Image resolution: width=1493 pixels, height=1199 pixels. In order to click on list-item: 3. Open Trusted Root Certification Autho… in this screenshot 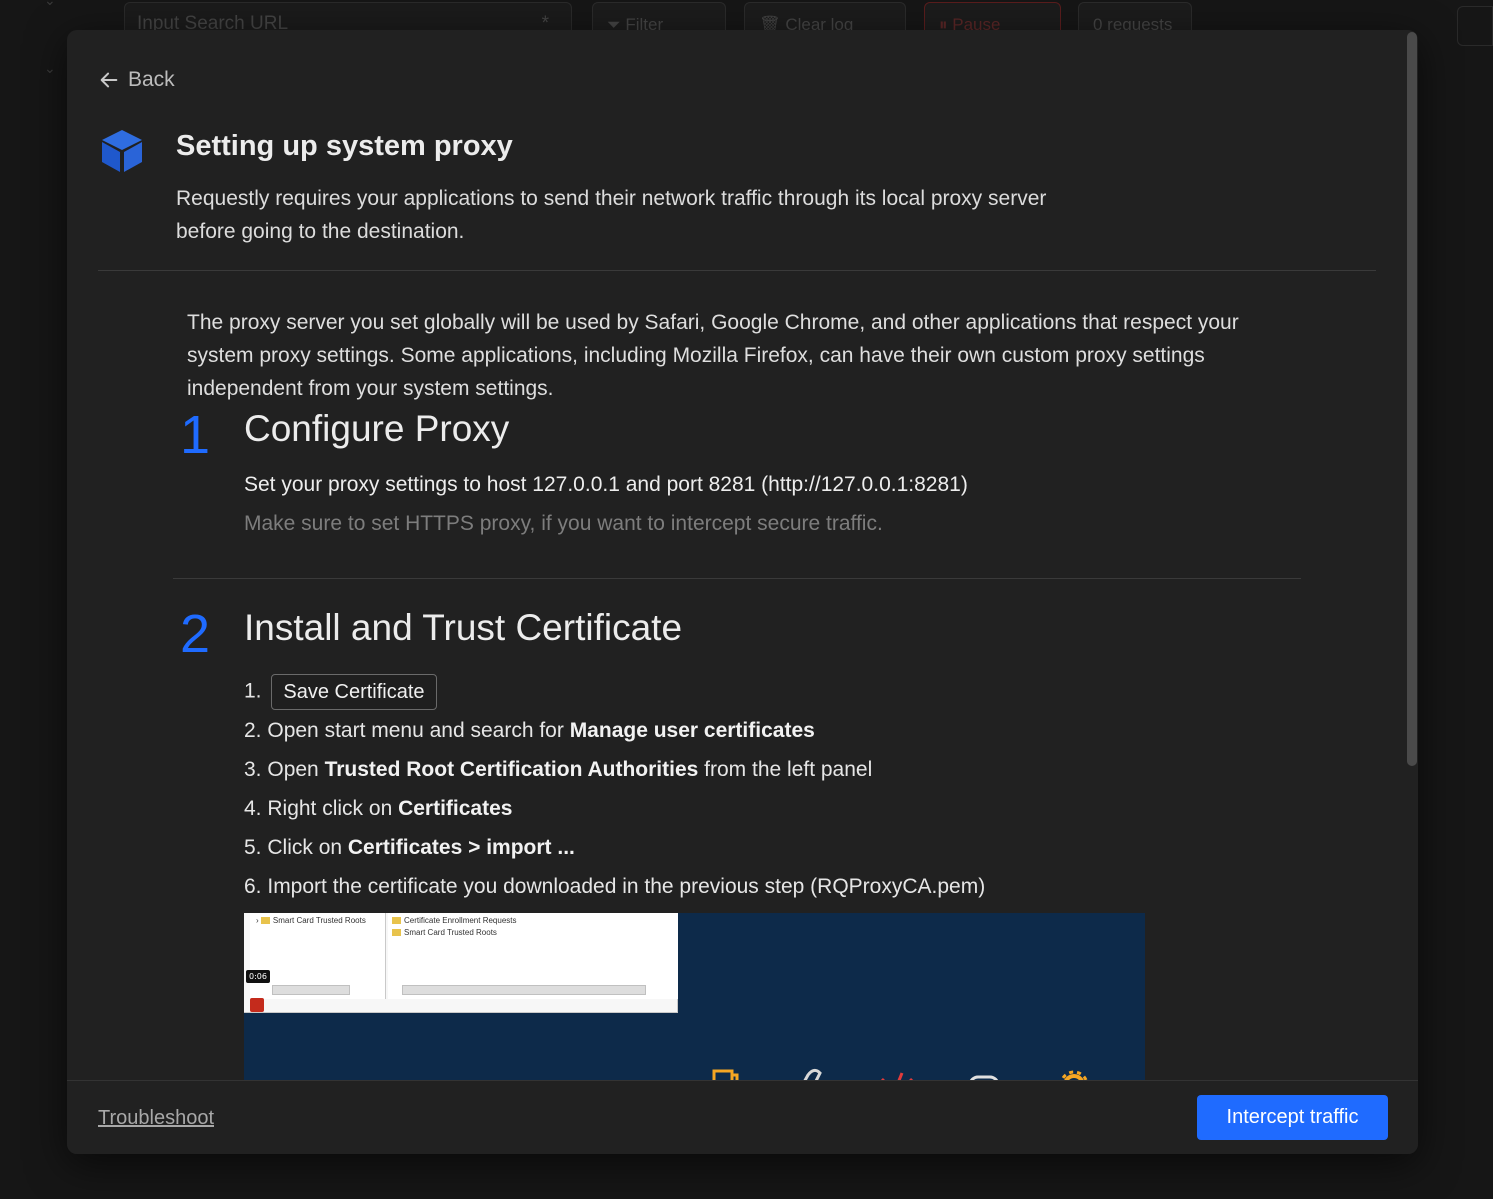, I will do `click(614, 773)`.